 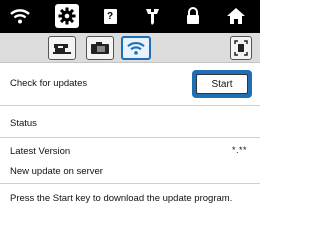 I want to click on needle-icon, so click(x=153, y=16).